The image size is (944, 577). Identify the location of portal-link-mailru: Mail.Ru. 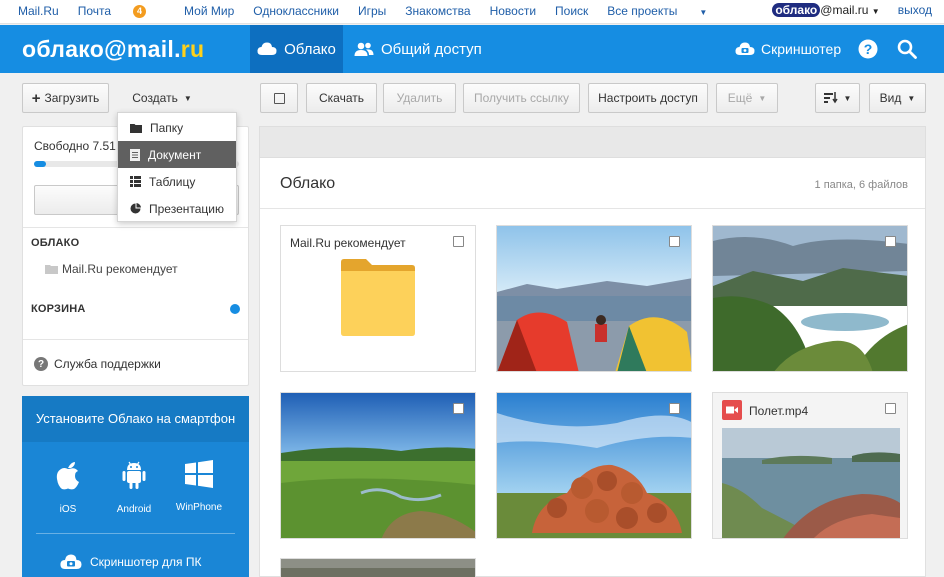
(38, 11).